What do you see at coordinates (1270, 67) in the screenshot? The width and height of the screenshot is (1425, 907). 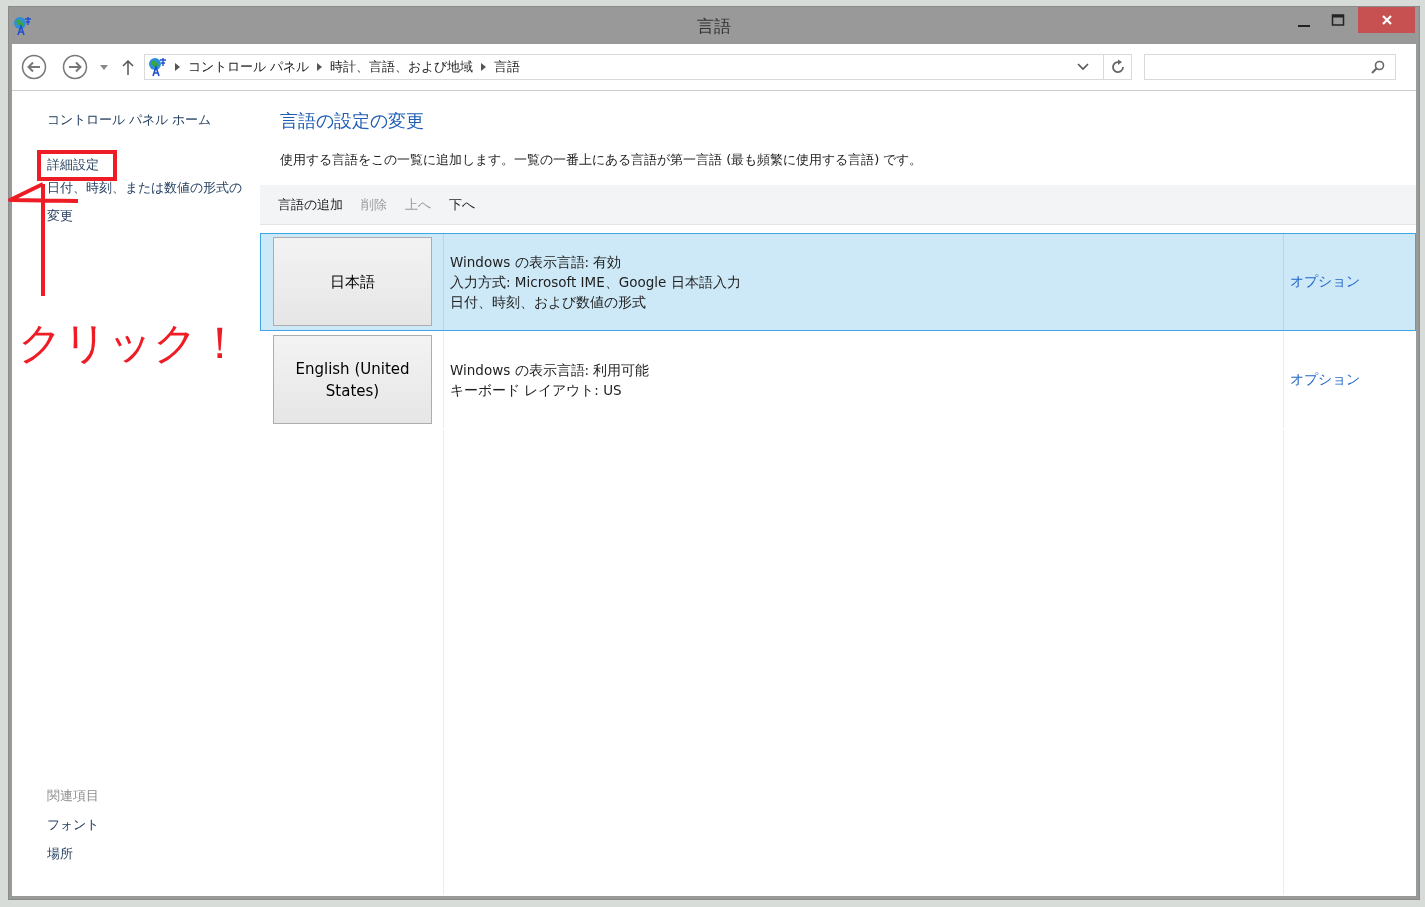 I see `search-field` at bounding box center [1270, 67].